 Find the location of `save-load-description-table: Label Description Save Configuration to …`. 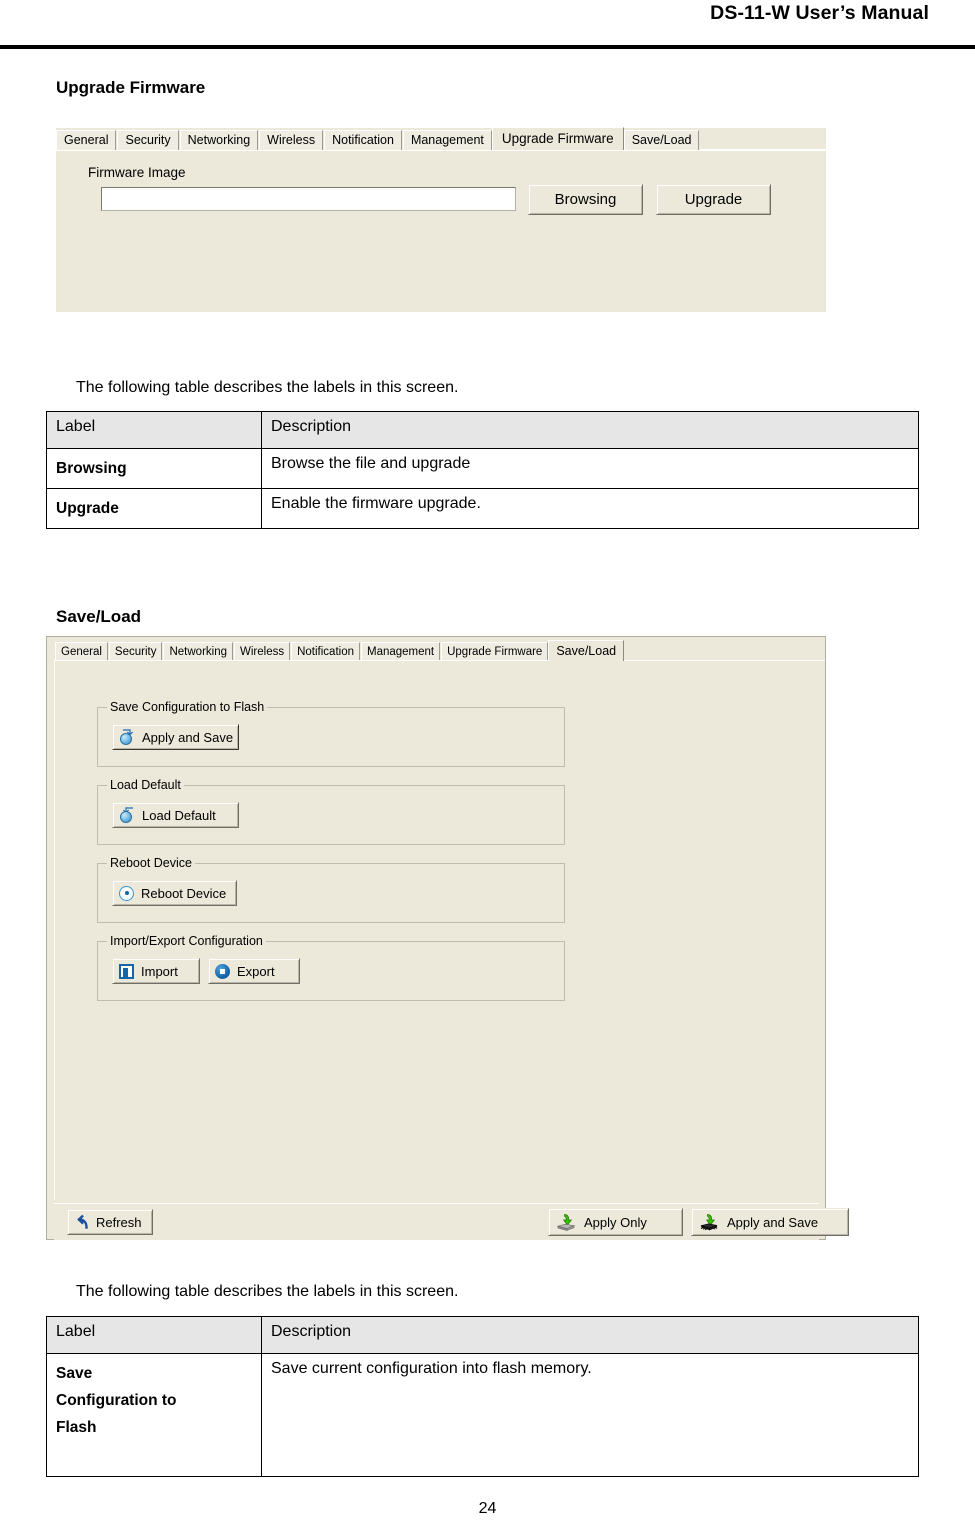

save-load-description-table: Label Description Save Configuration to … is located at coordinates (482, 1396).